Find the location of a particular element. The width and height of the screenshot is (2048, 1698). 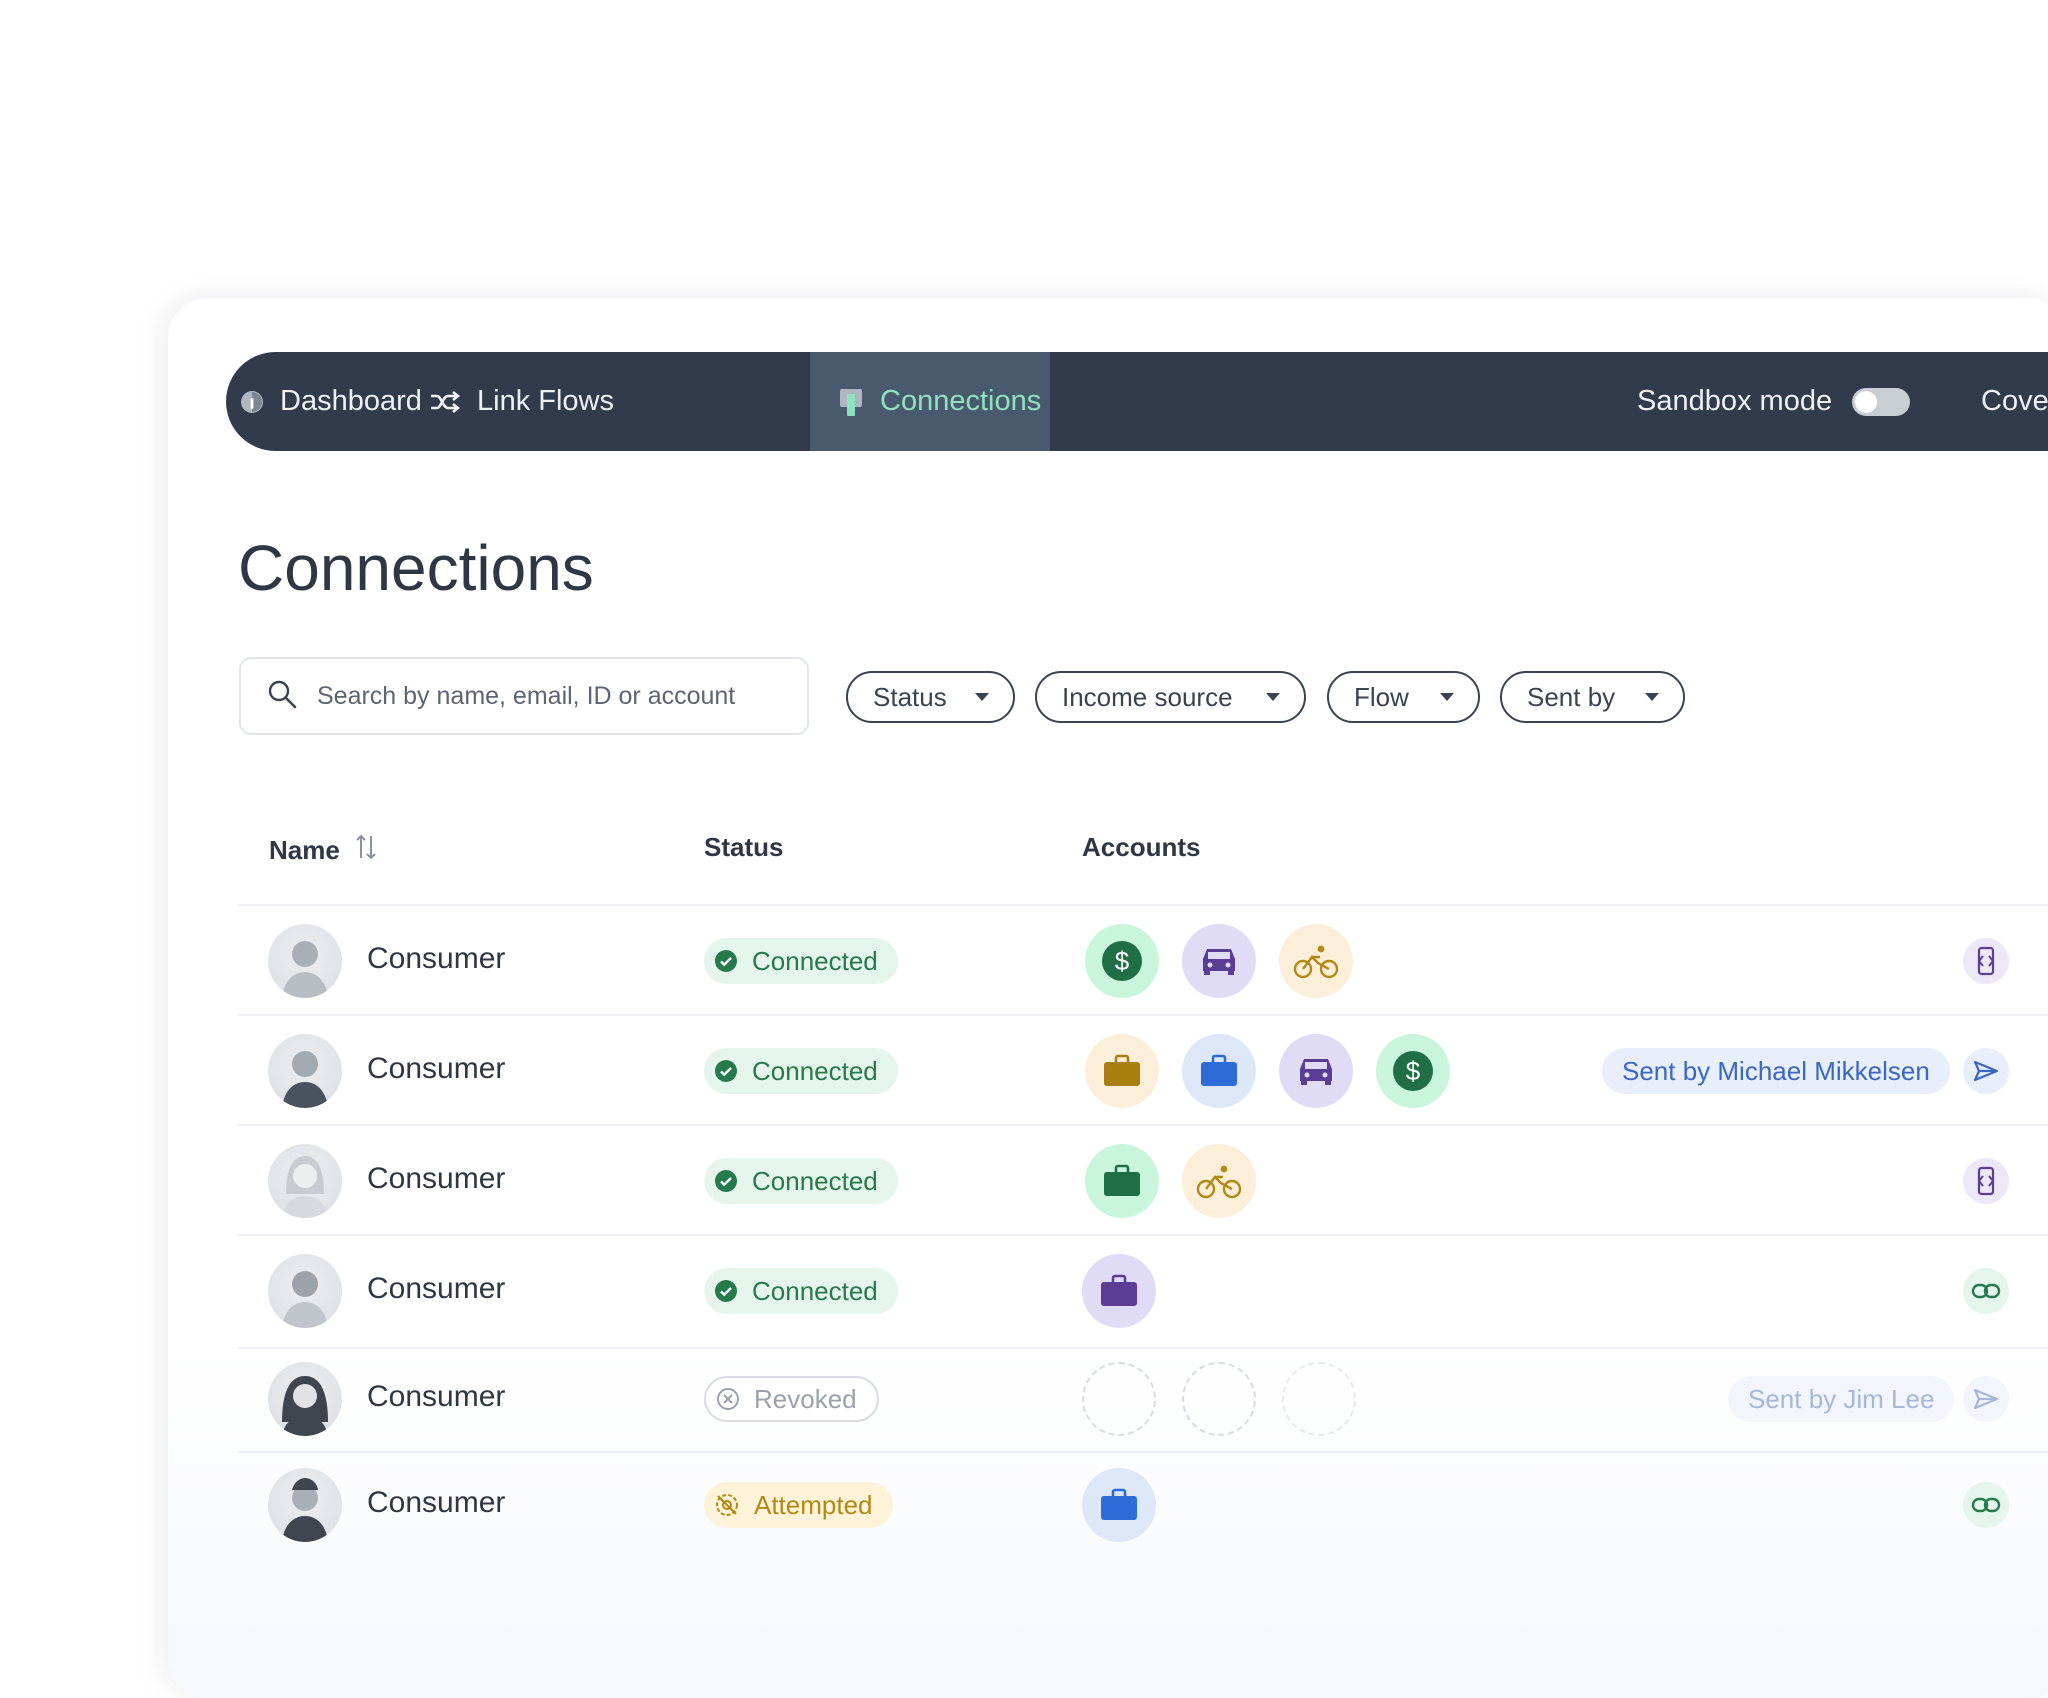

nav-item-overflow: Cove is located at coordinates (2014, 401).